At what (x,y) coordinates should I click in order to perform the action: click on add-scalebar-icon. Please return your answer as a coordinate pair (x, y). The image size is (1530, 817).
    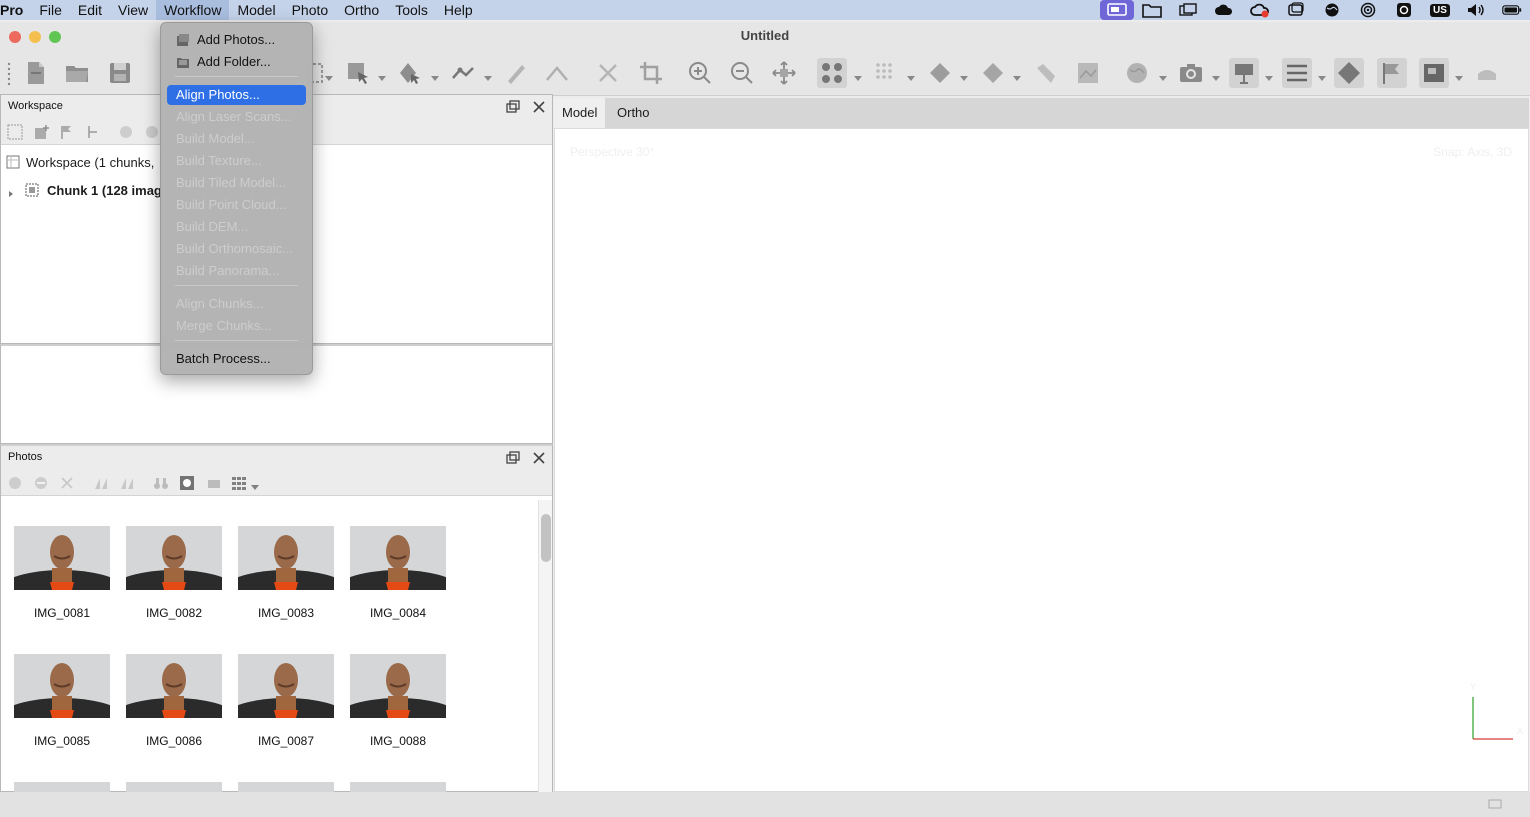
    Looking at the image, I should click on (93, 132).